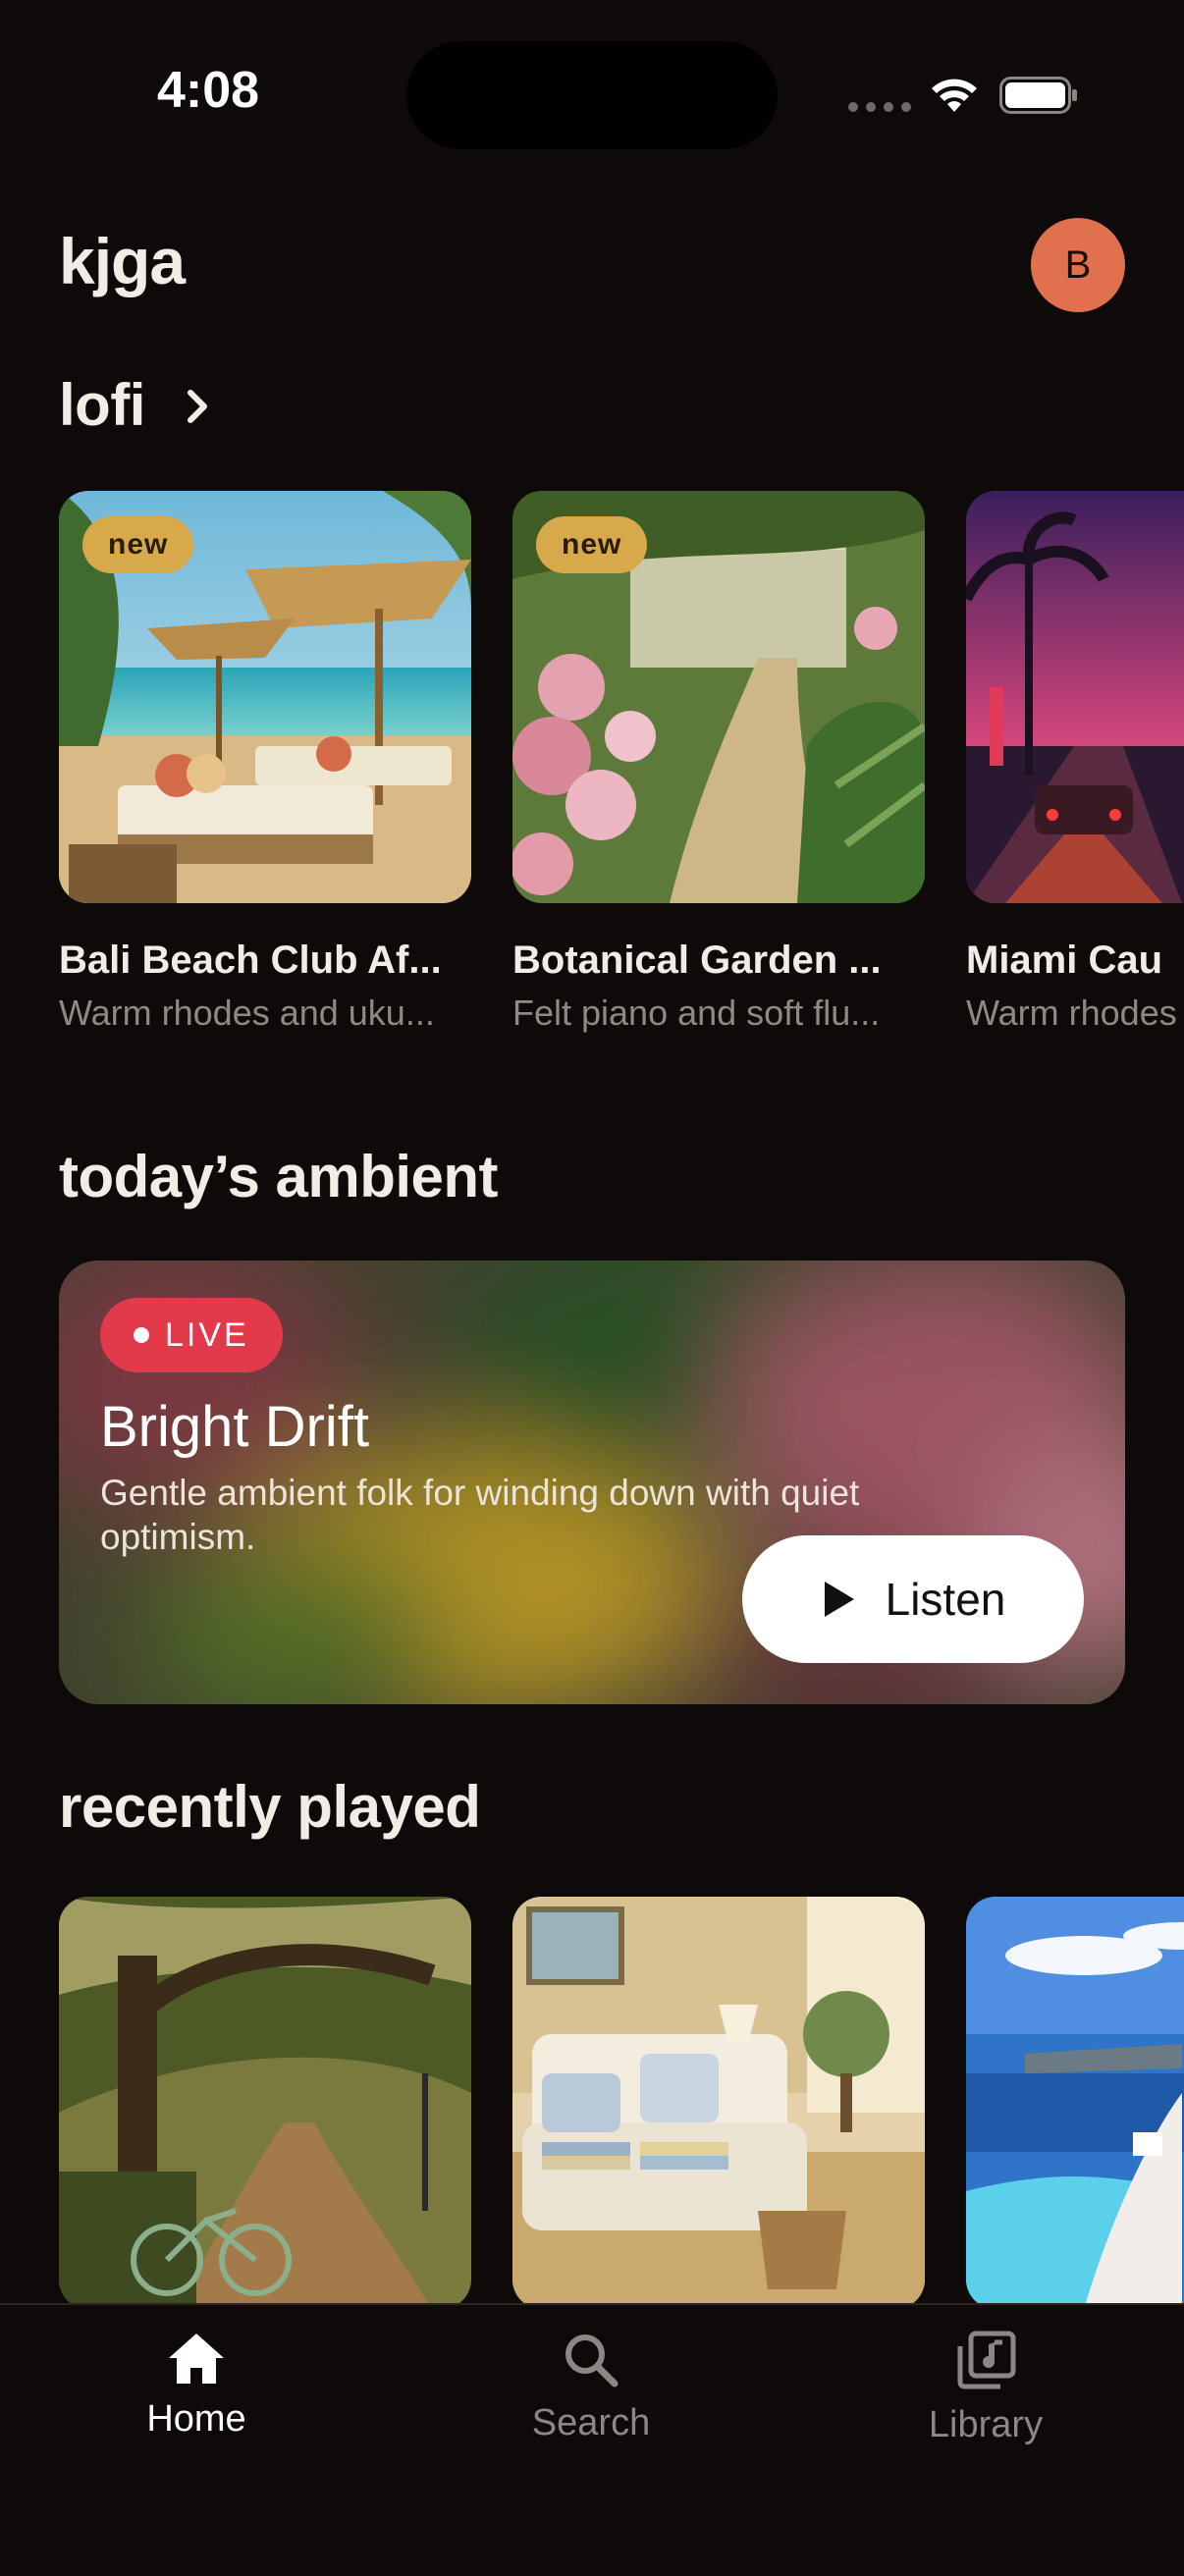 Image resolution: width=1184 pixels, height=2576 pixels. I want to click on tab-library: Library, so click(985, 2388).